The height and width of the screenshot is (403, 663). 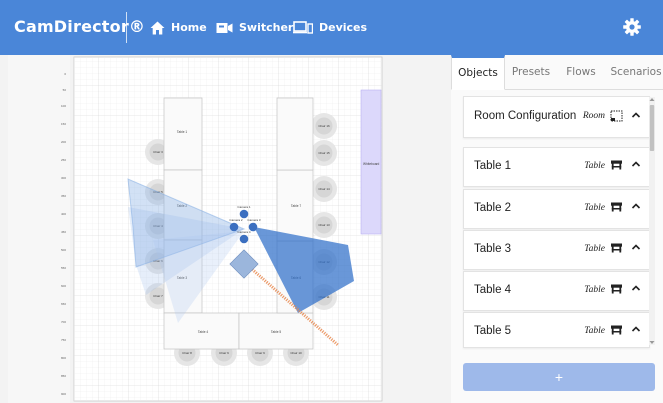 I want to click on nav-switcher: Switcher, so click(x=254, y=27).